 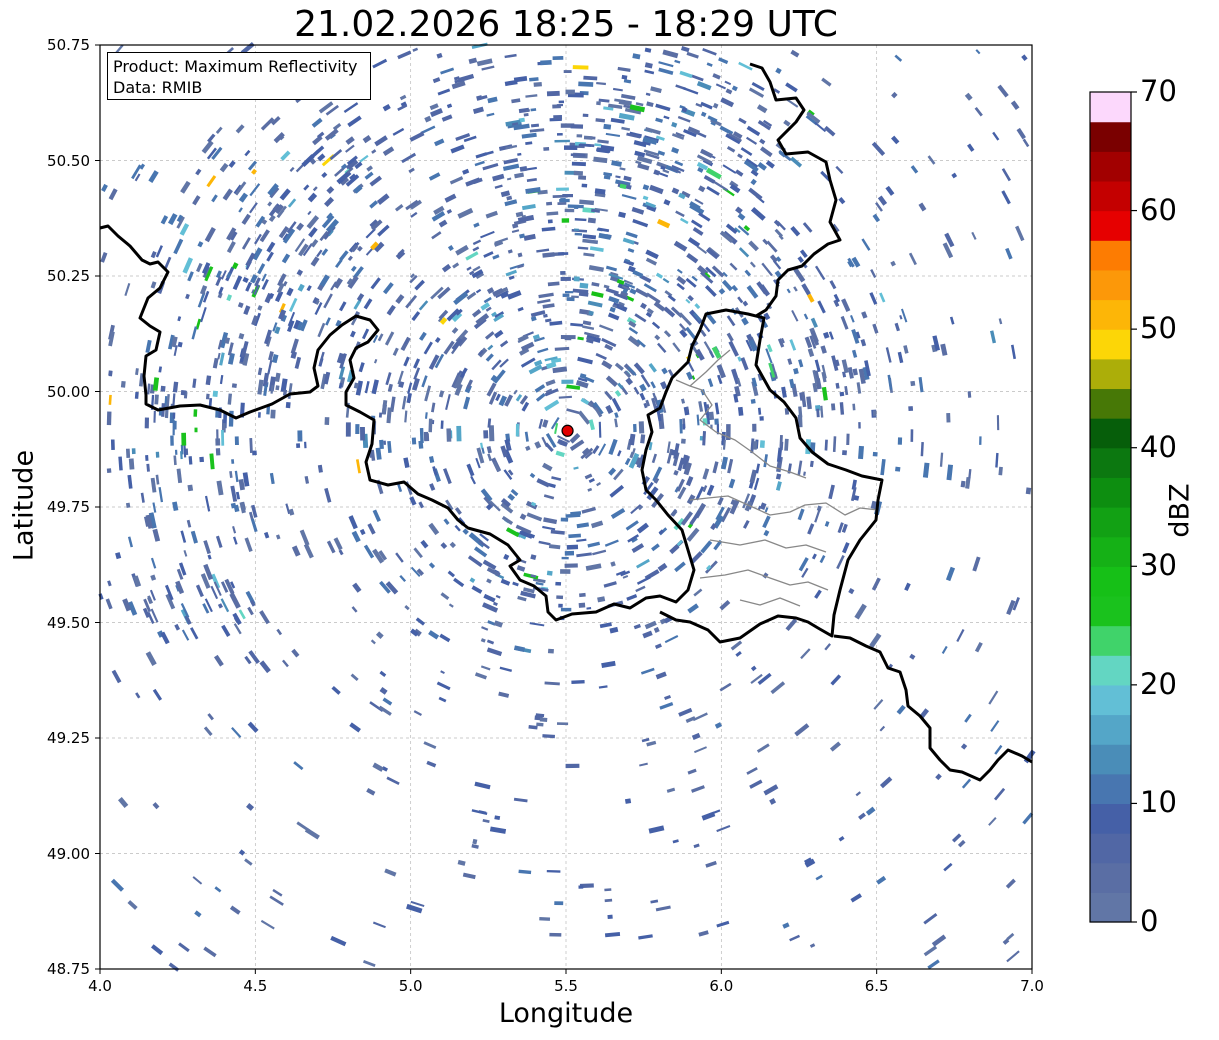 I want to click on y-tick-label: 50.00, so click(x=68, y=391).